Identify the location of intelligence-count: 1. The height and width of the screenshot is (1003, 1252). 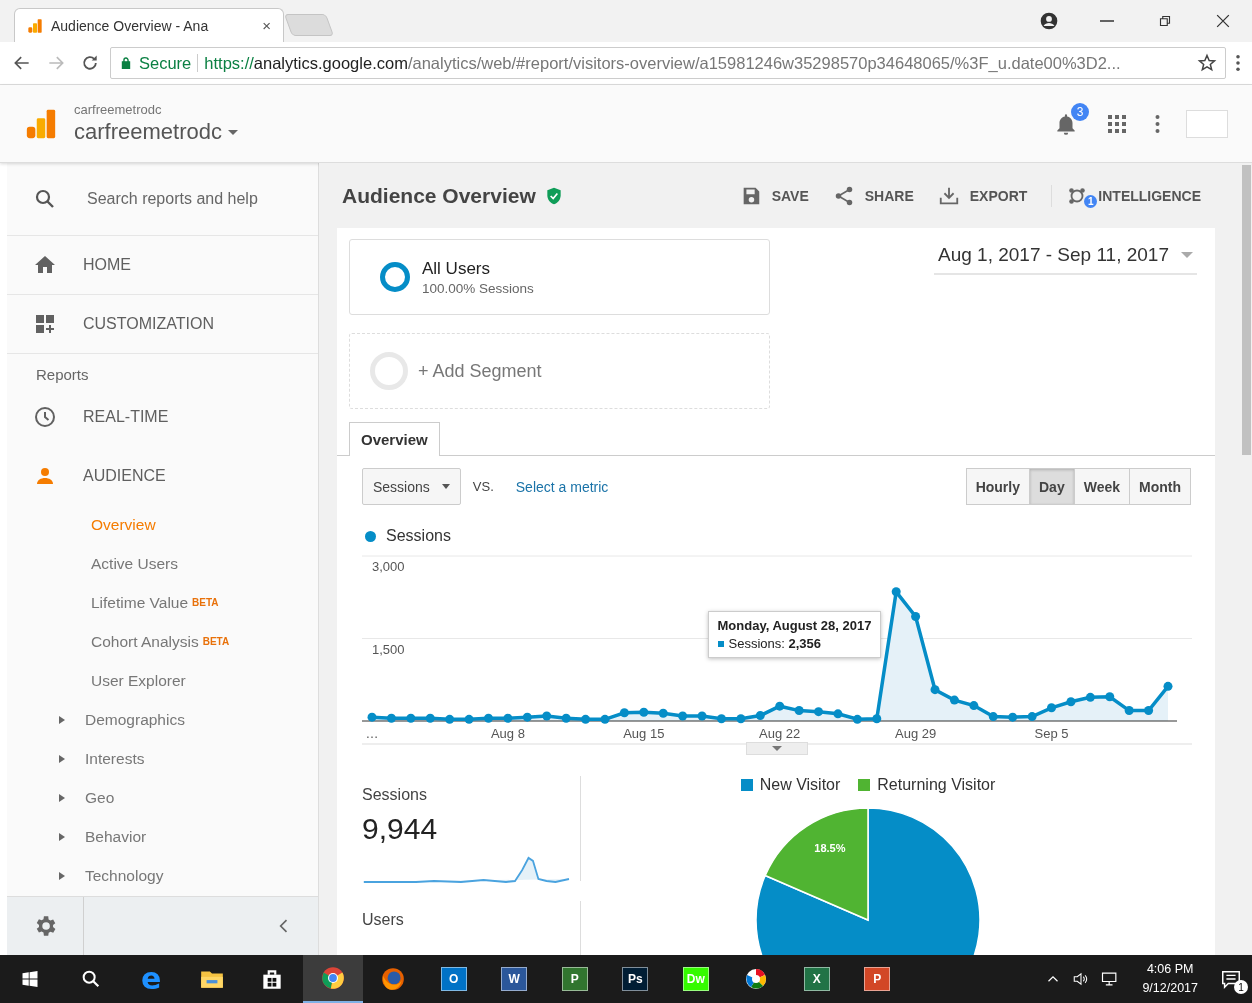
(1091, 201).